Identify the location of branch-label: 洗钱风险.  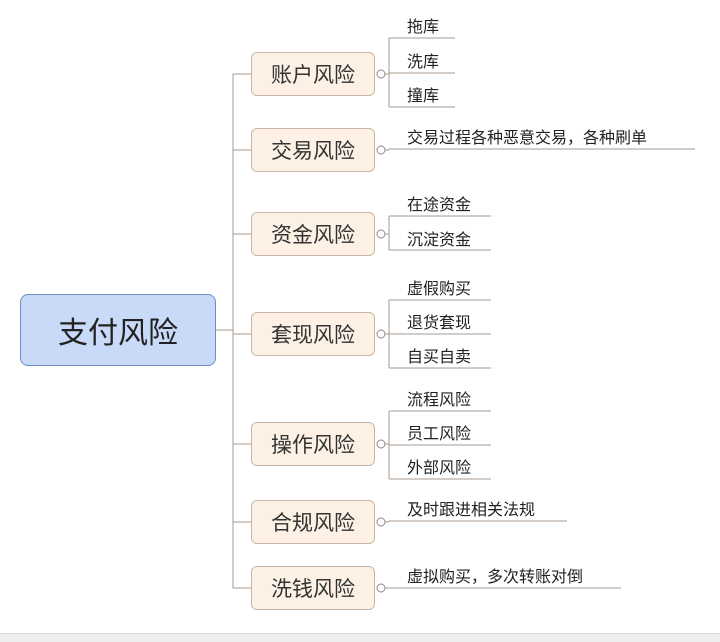
(313, 589).